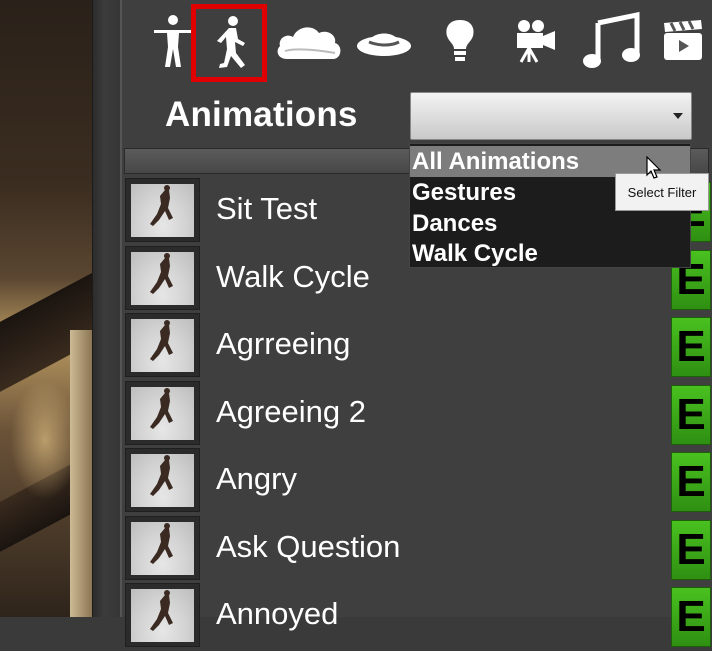 The width and height of the screenshot is (712, 651). Describe the element at coordinates (256, 478) in the screenshot. I see `animation-name: Angry` at that location.